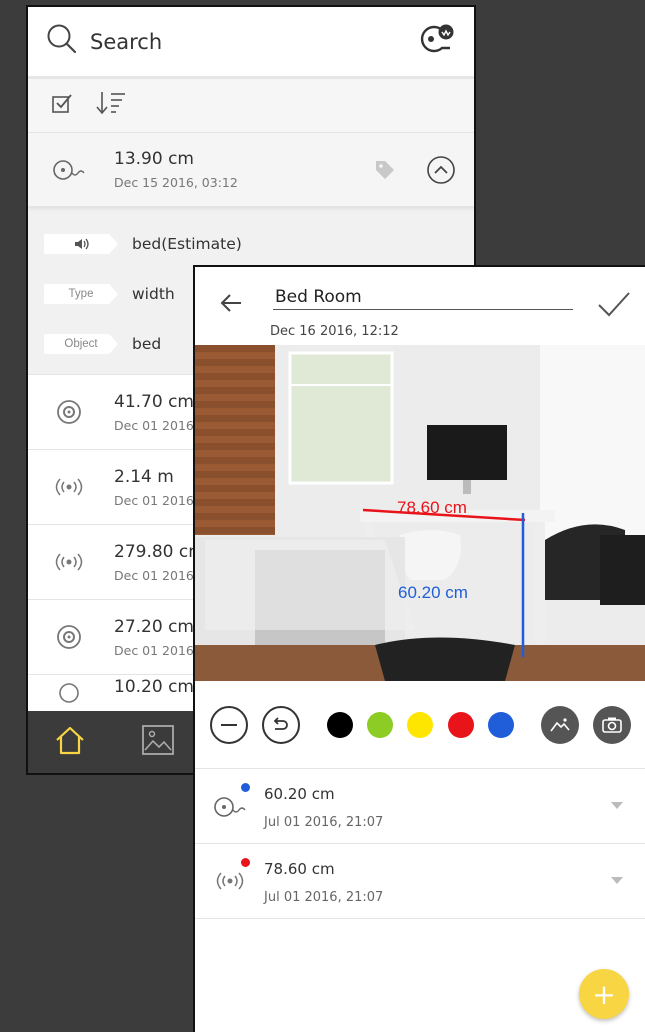 The width and height of the screenshot is (645, 1032). What do you see at coordinates (147, 344) in the screenshot?
I see `detail-value: bed` at bounding box center [147, 344].